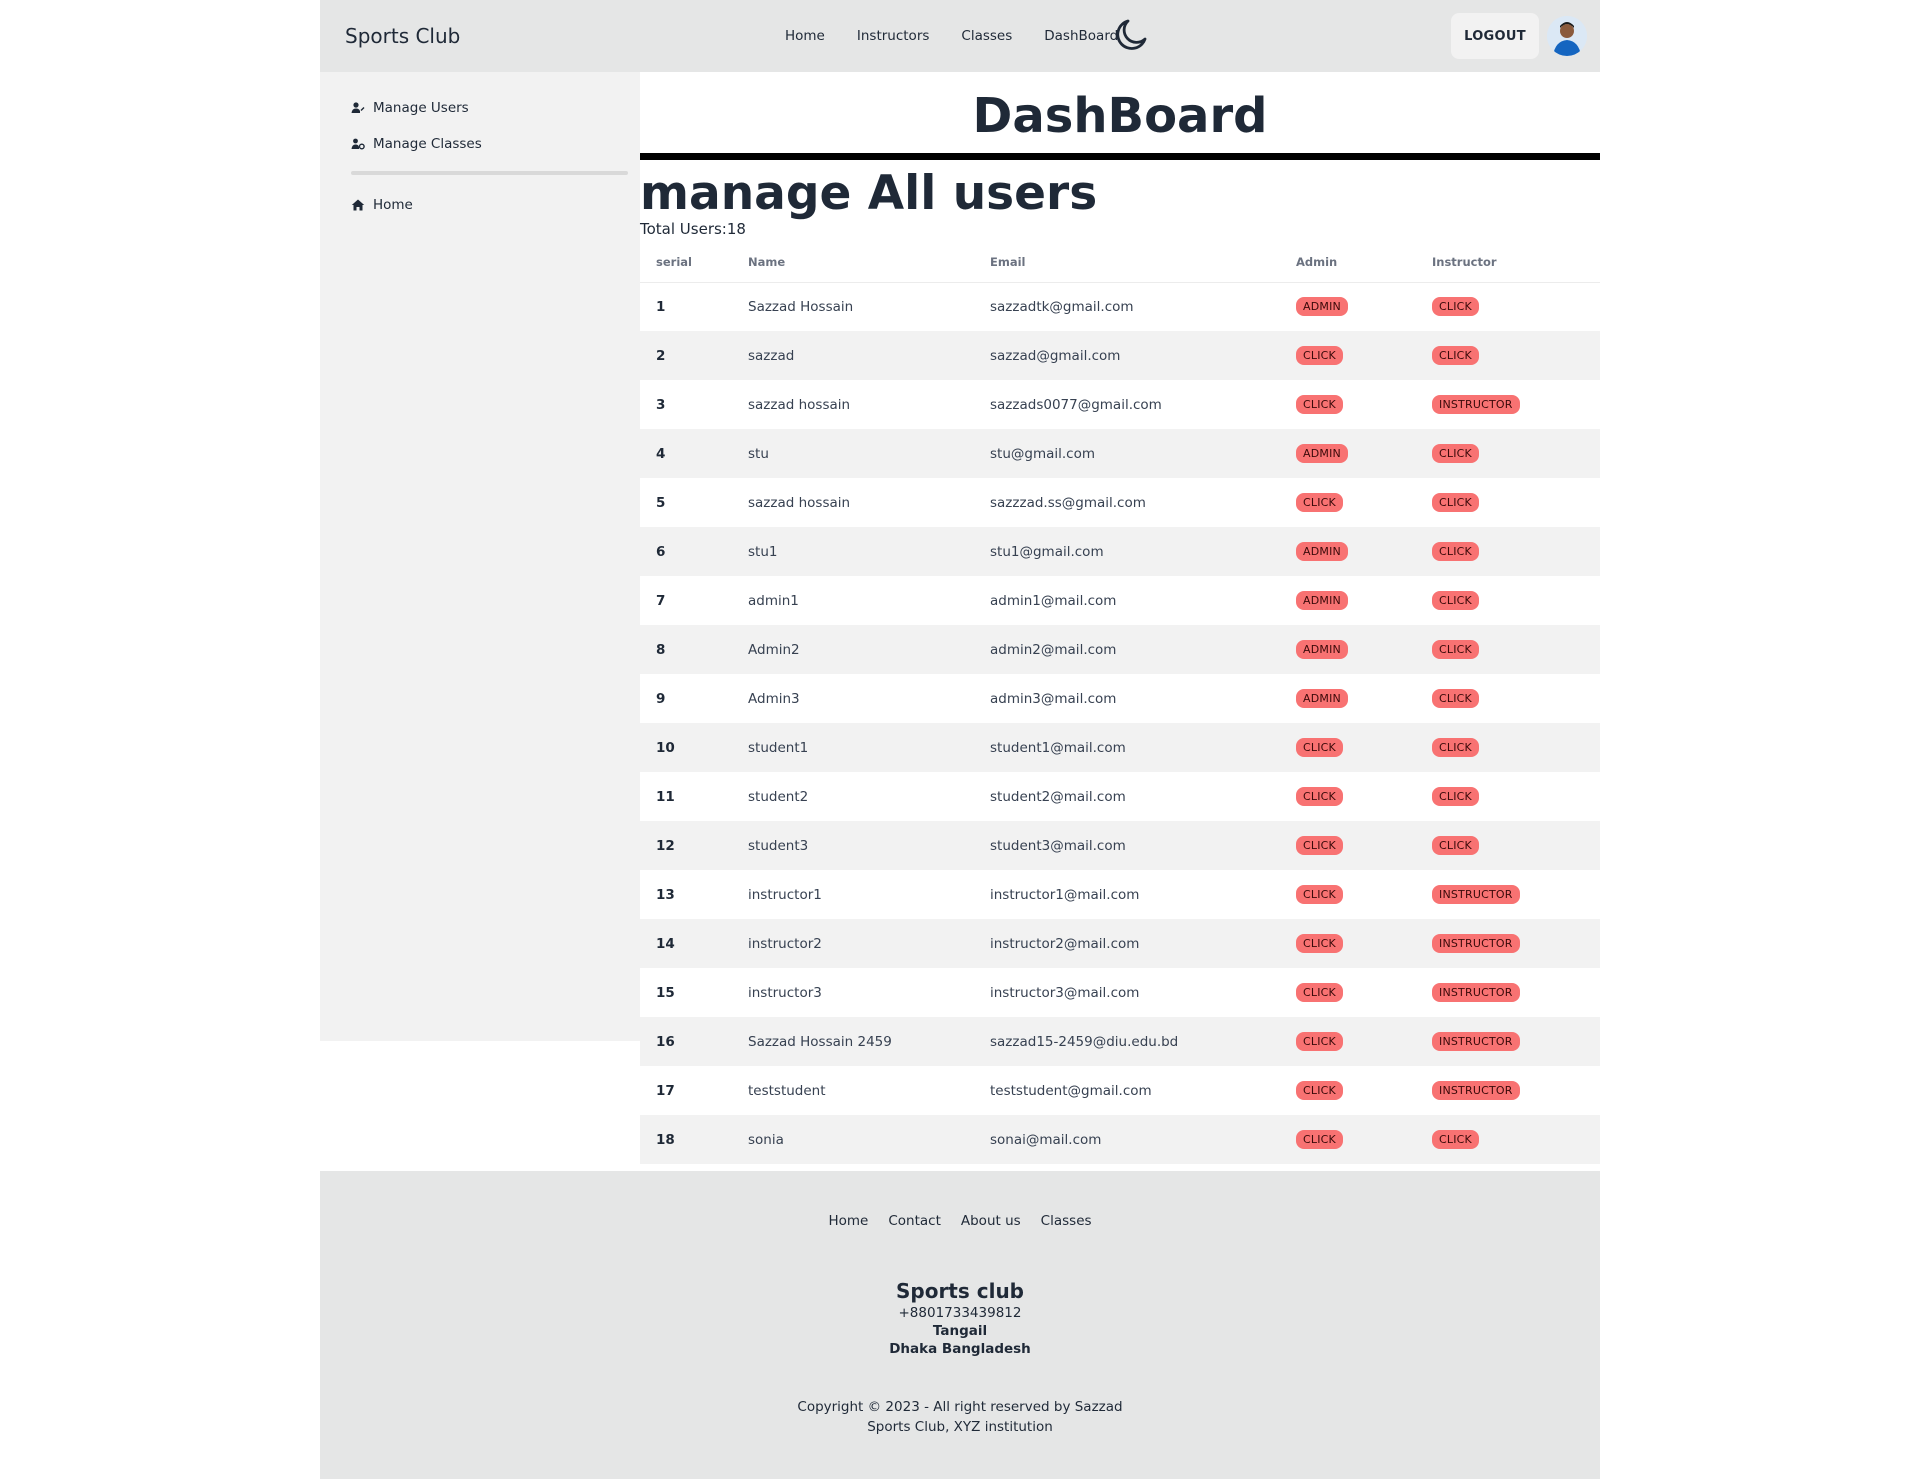 The image size is (1920, 1479). I want to click on home-icon, so click(358, 205).